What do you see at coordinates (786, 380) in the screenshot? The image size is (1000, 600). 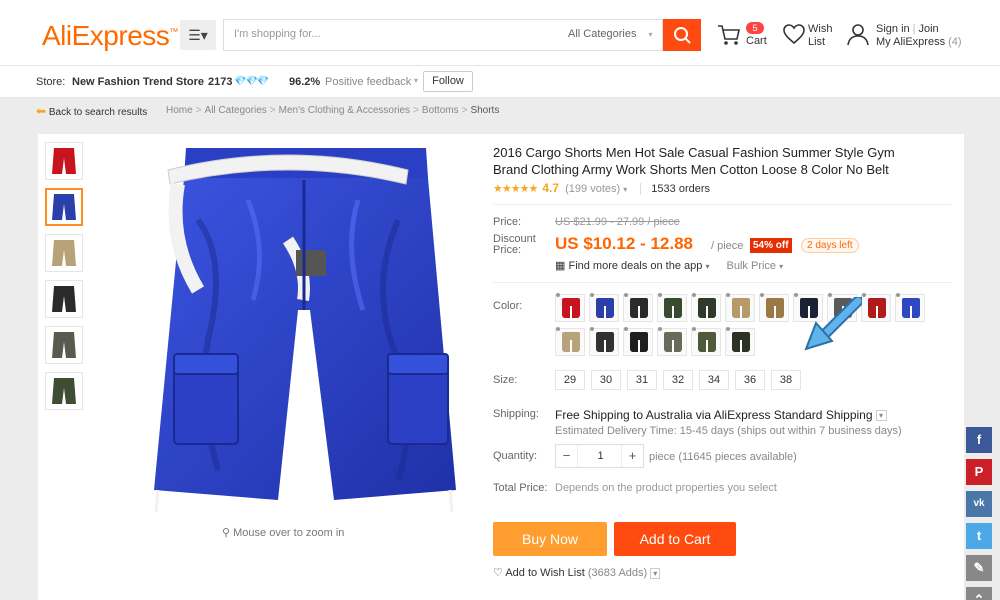 I see `size-option: 38` at bounding box center [786, 380].